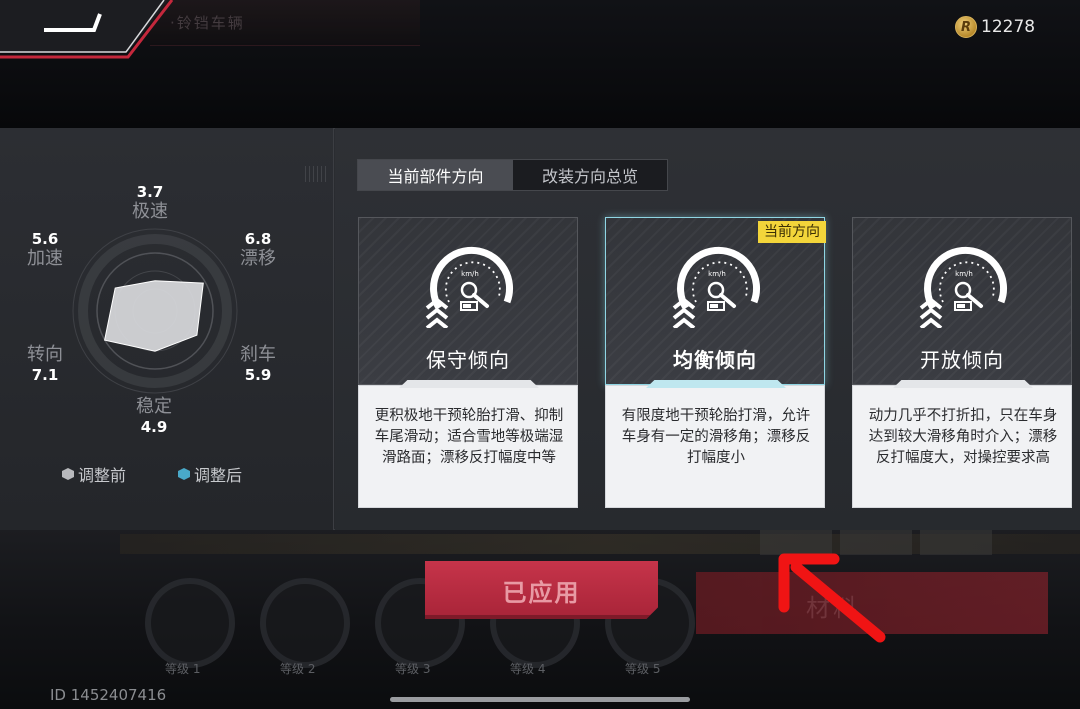 The width and height of the screenshot is (1080, 709). What do you see at coordinates (285, 23) in the screenshot?
I see `background-top-tab: ·铃铛车辆` at bounding box center [285, 23].